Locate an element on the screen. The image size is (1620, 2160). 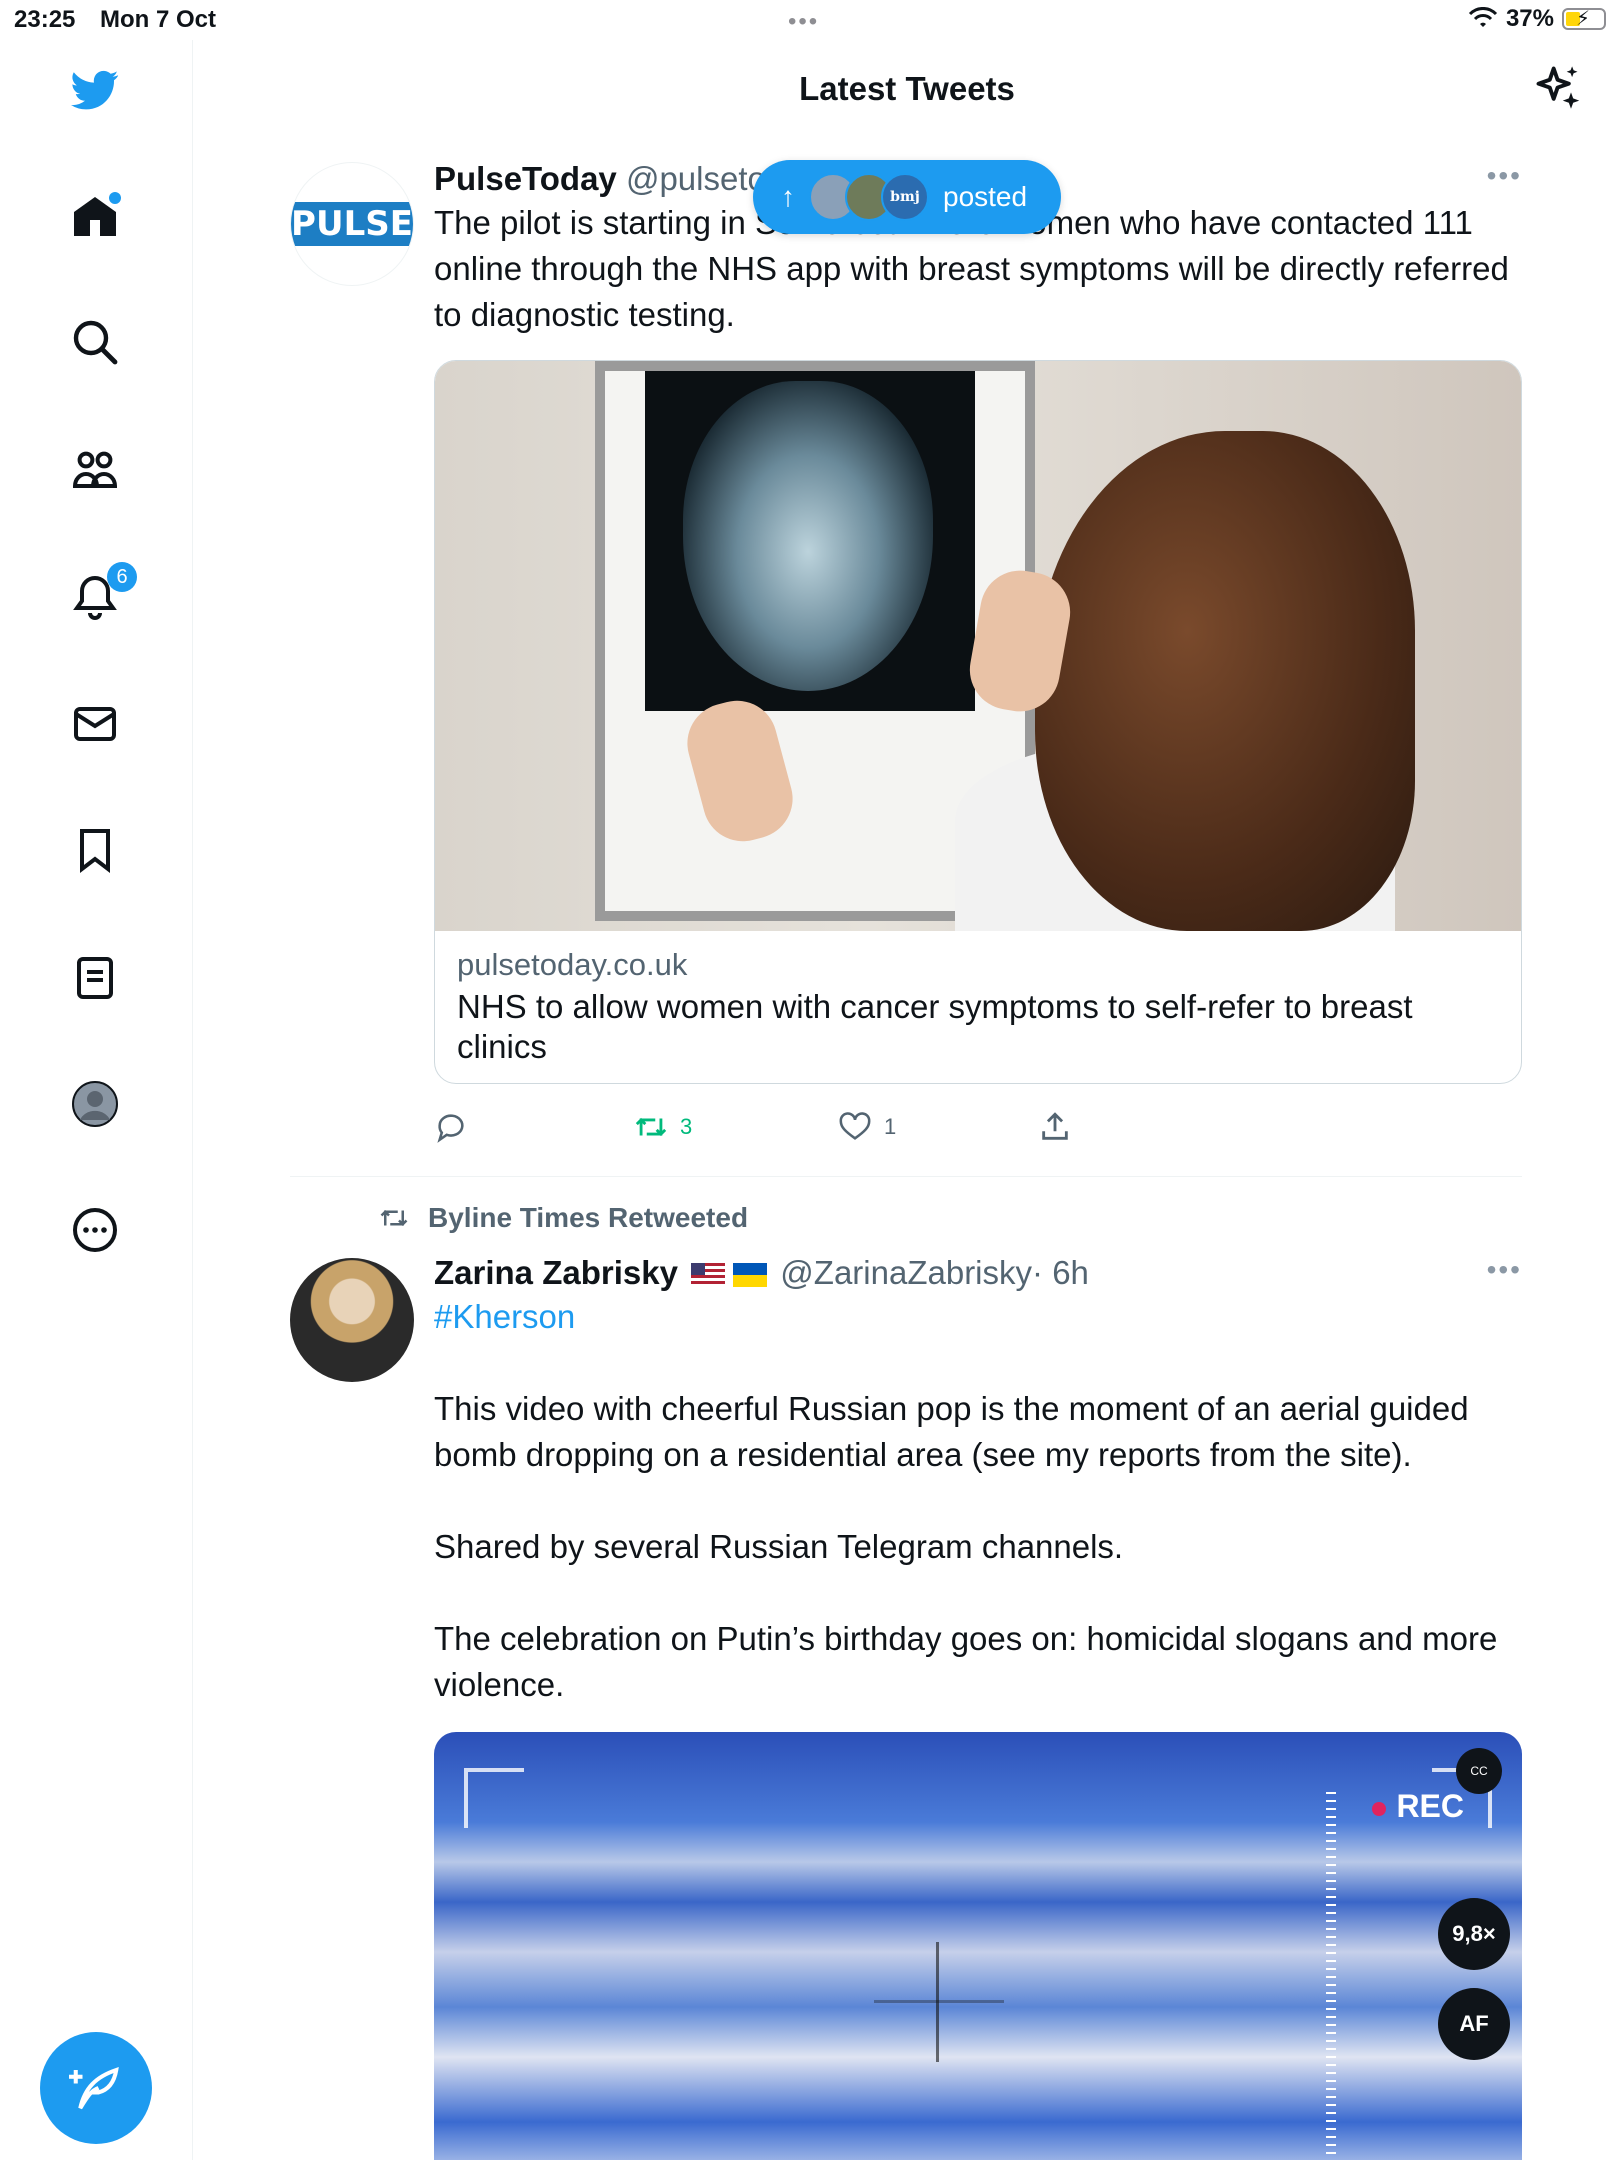
list-icon is located at coordinates (95, 978).